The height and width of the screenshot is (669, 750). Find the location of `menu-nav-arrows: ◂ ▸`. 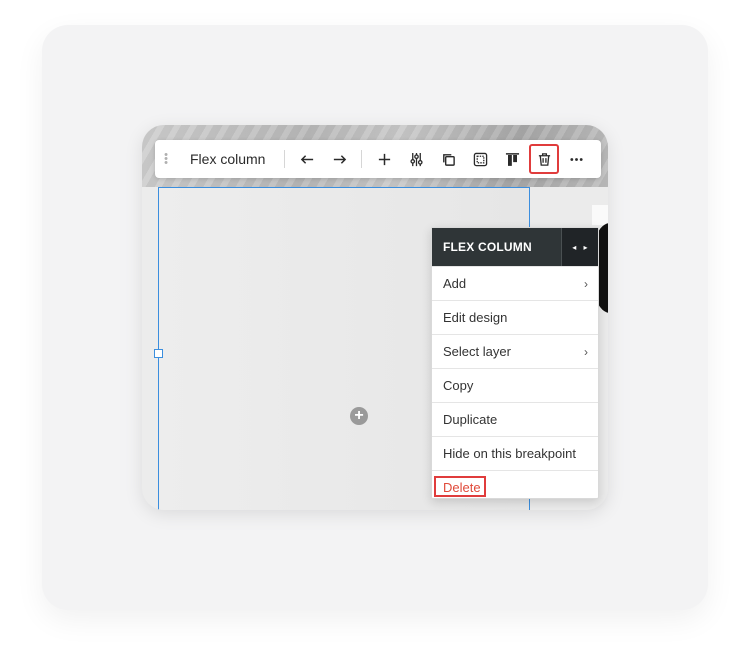

menu-nav-arrows: ◂ ▸ is located at coordinates (579, 247).